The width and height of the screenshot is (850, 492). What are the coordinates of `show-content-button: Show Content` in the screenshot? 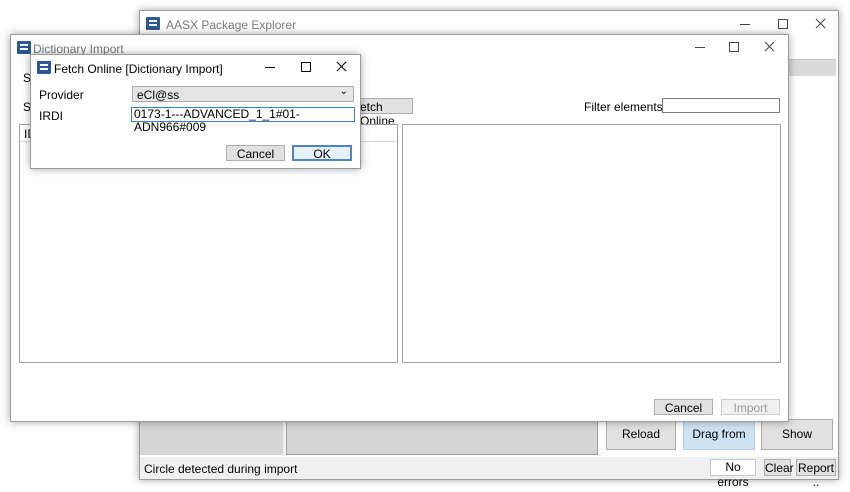 It's located at (797, 444).